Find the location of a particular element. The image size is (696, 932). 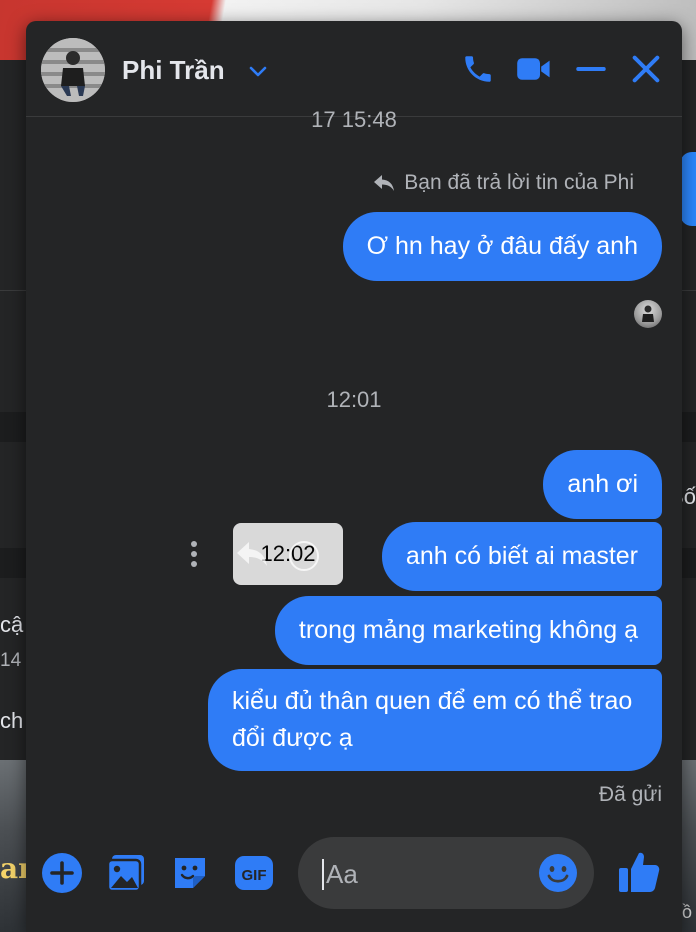

video-icon is located at coordinates (533, 69).